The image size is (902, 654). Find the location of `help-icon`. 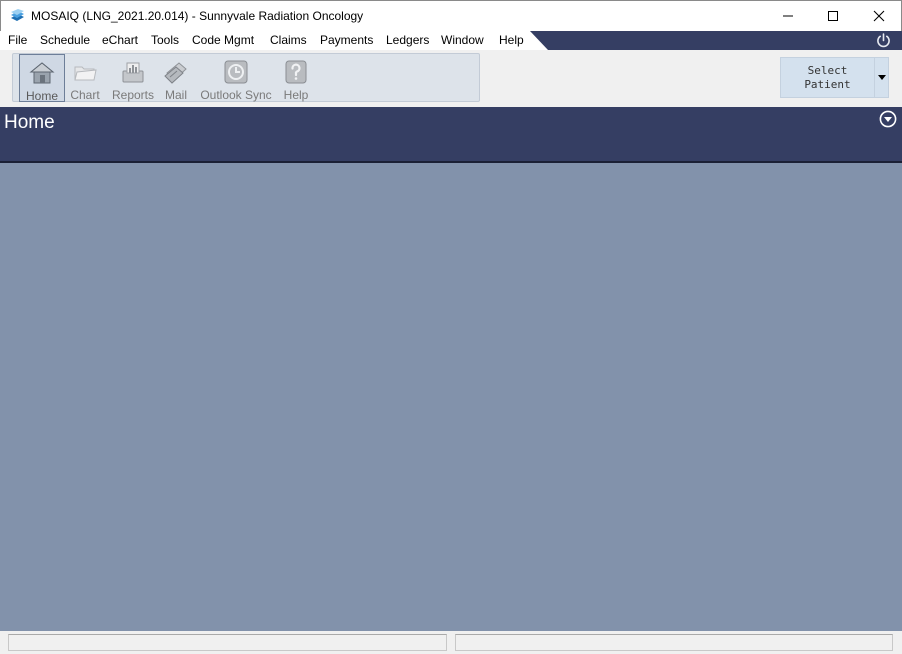

help-icon is located at coordinates (296, 72).